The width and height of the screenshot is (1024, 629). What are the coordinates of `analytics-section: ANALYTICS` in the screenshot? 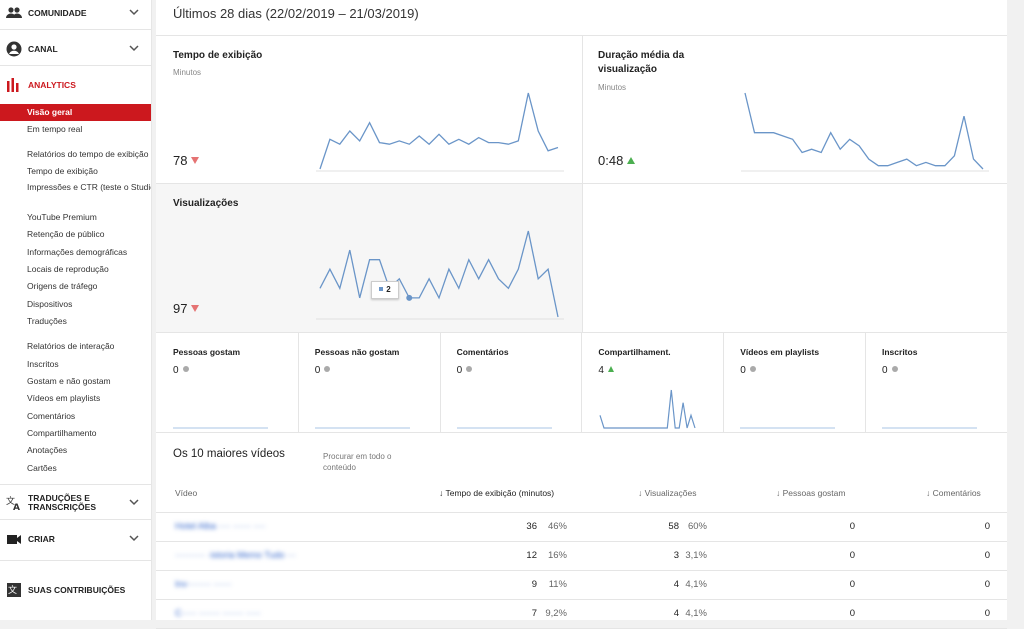 It's located at (75, 85).